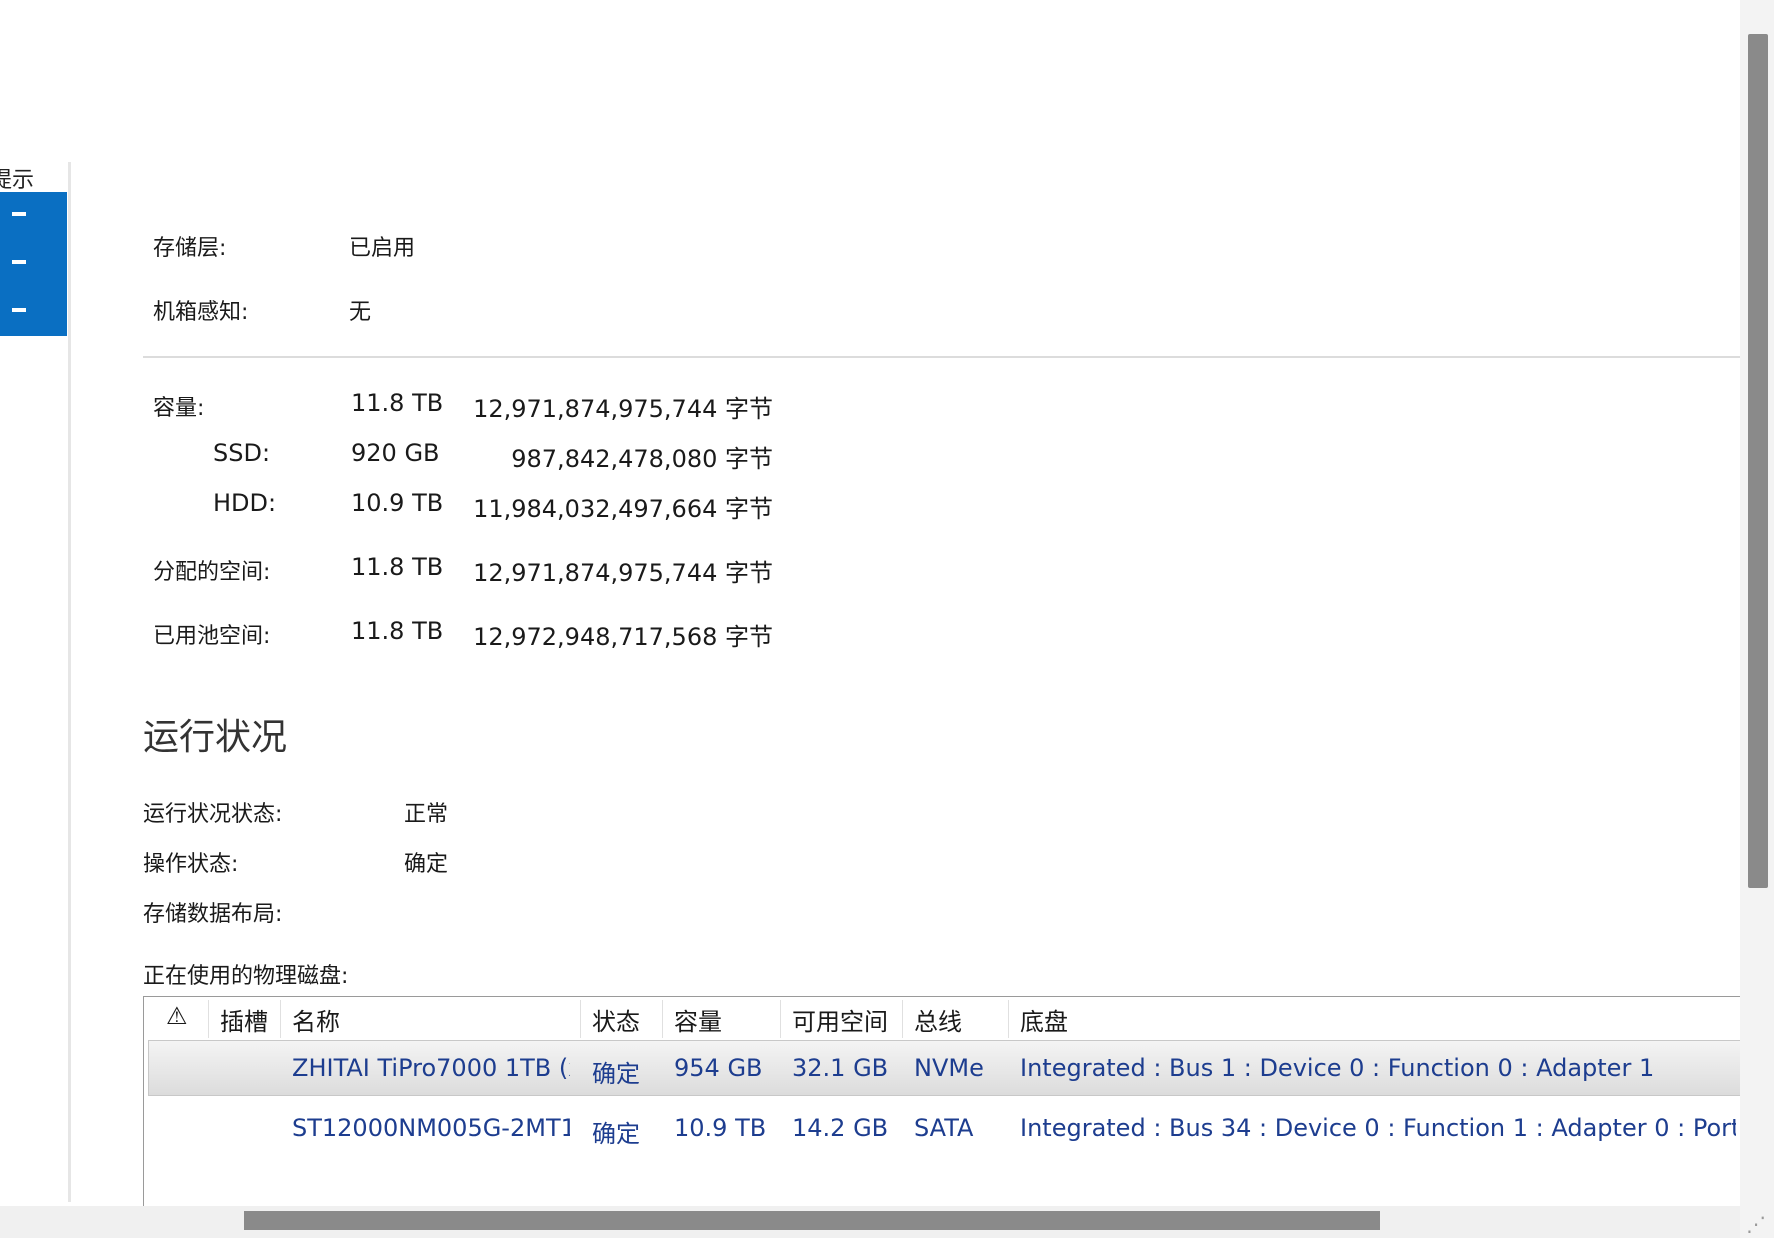  I want to click on health-status-label: 运行状况状态:, so click(213, 814).